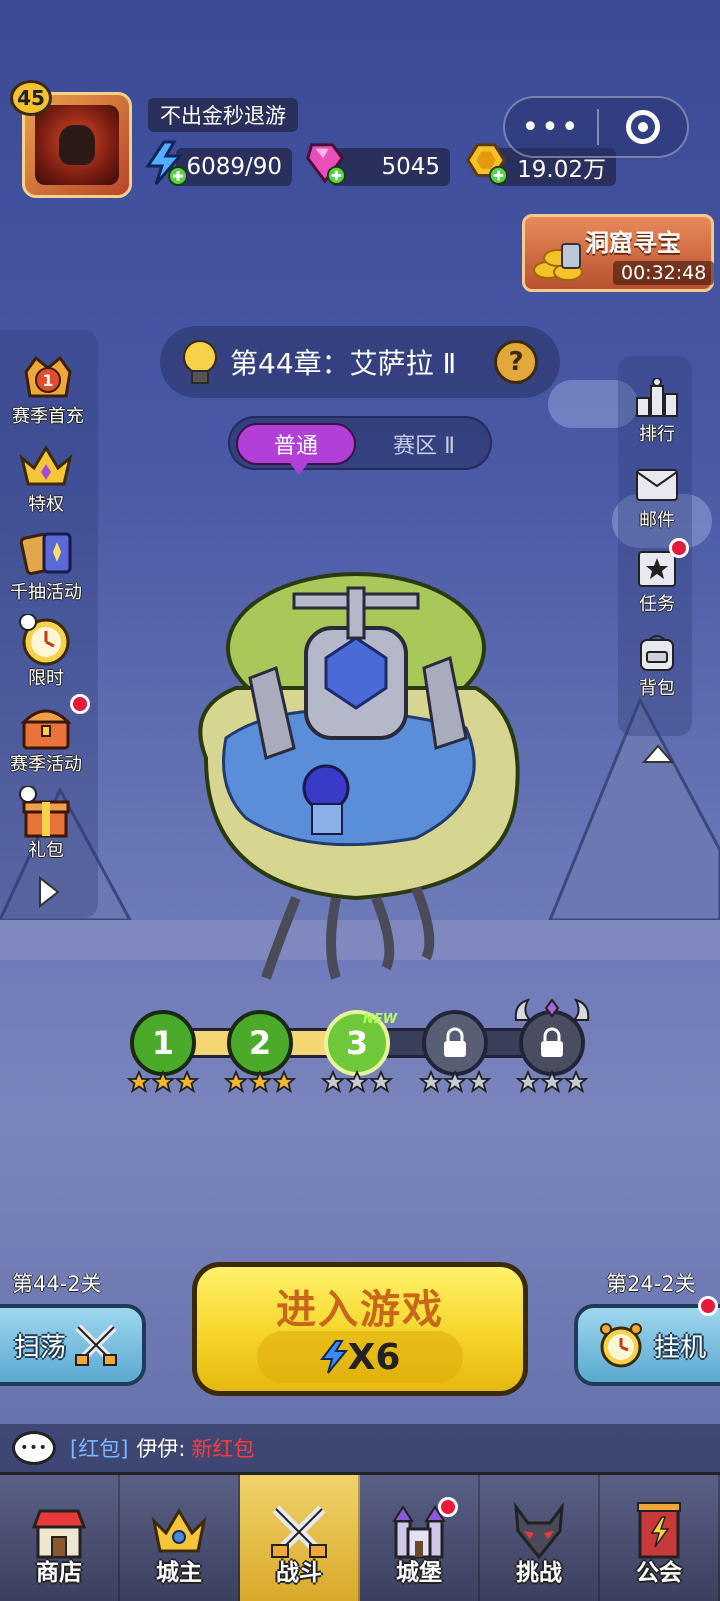 The width and height of the screenshot is (720, 1601). What do you see at coordinates (47, 651) in the screenshot?
I see `limited-time-button: 限时` at bounding box center [47, 651].